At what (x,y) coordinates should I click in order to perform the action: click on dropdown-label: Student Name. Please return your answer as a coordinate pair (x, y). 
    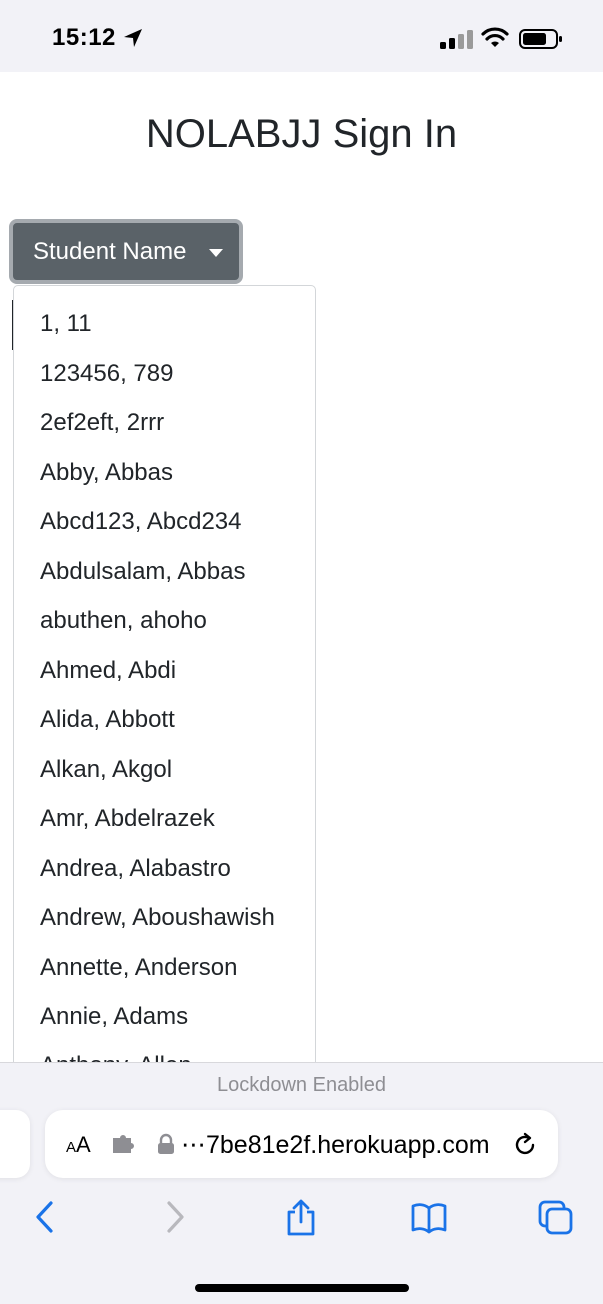
    Looking at the image, I should click on (110, 251).